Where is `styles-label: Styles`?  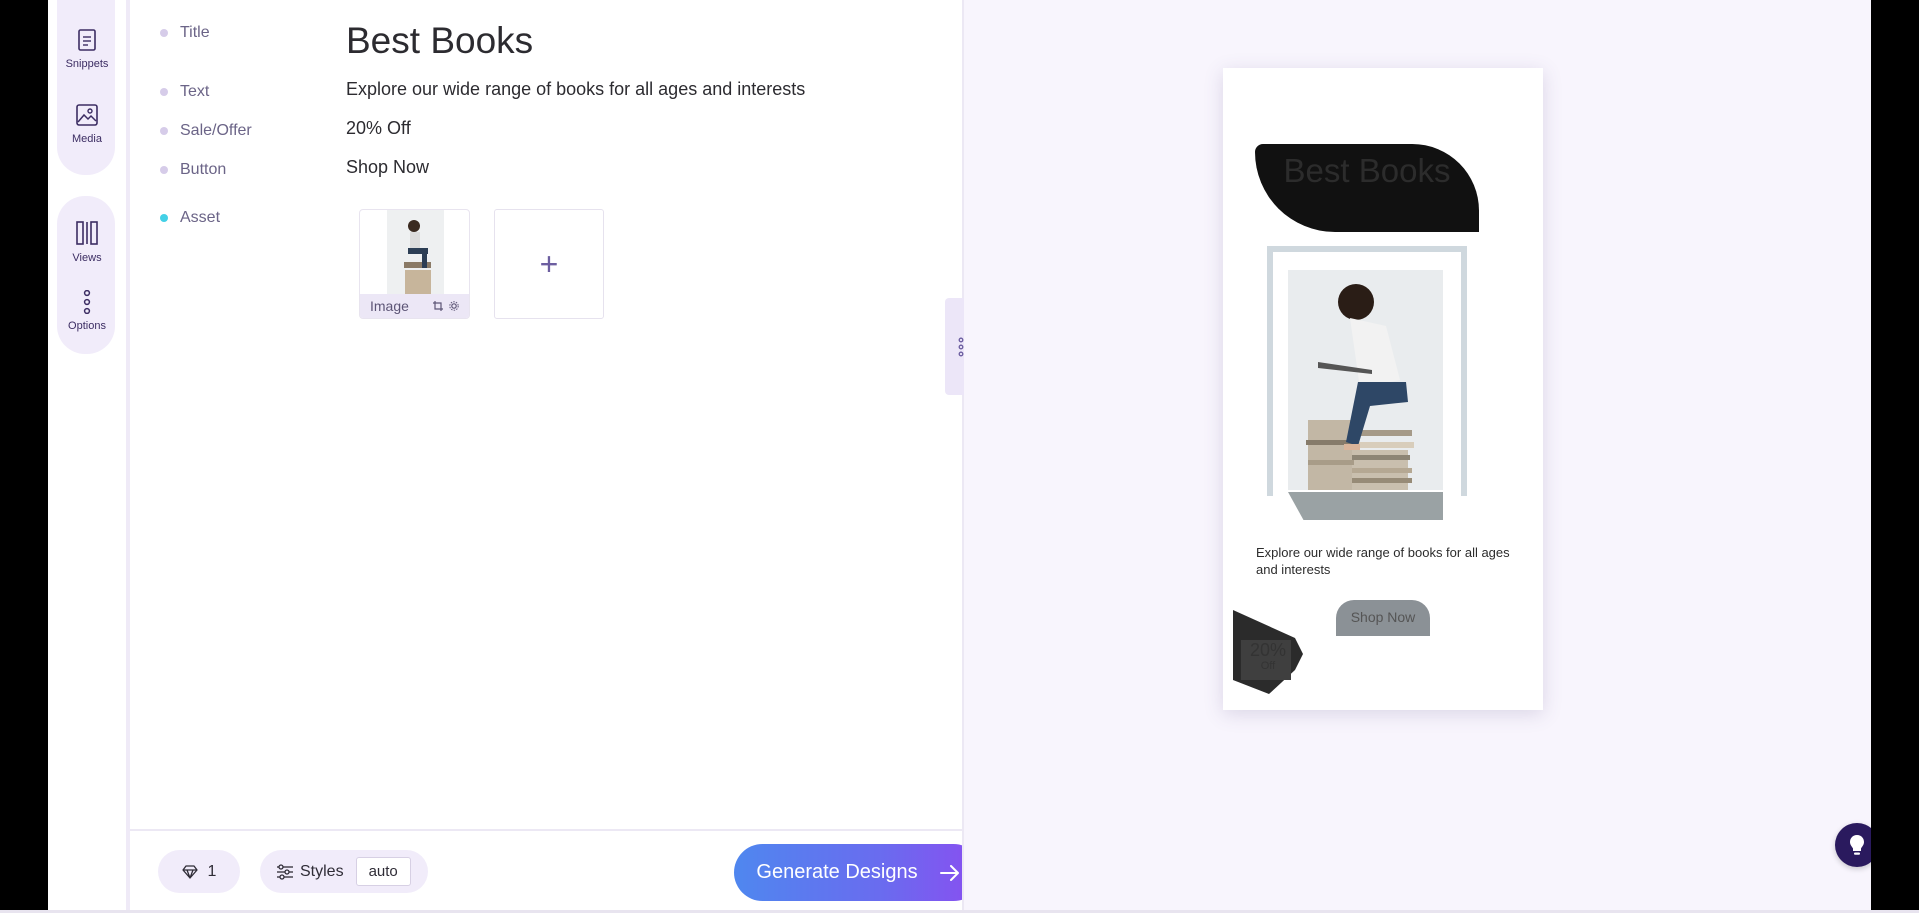 styles-label: Styles is located at coordinates (322, 871).